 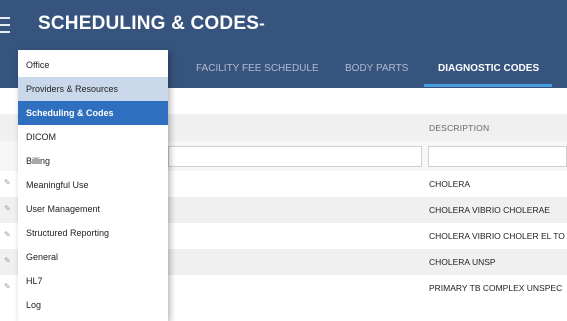 I want to click on menu-item-structured-reporting: Structured Reporting, so click(x=93, y=233).